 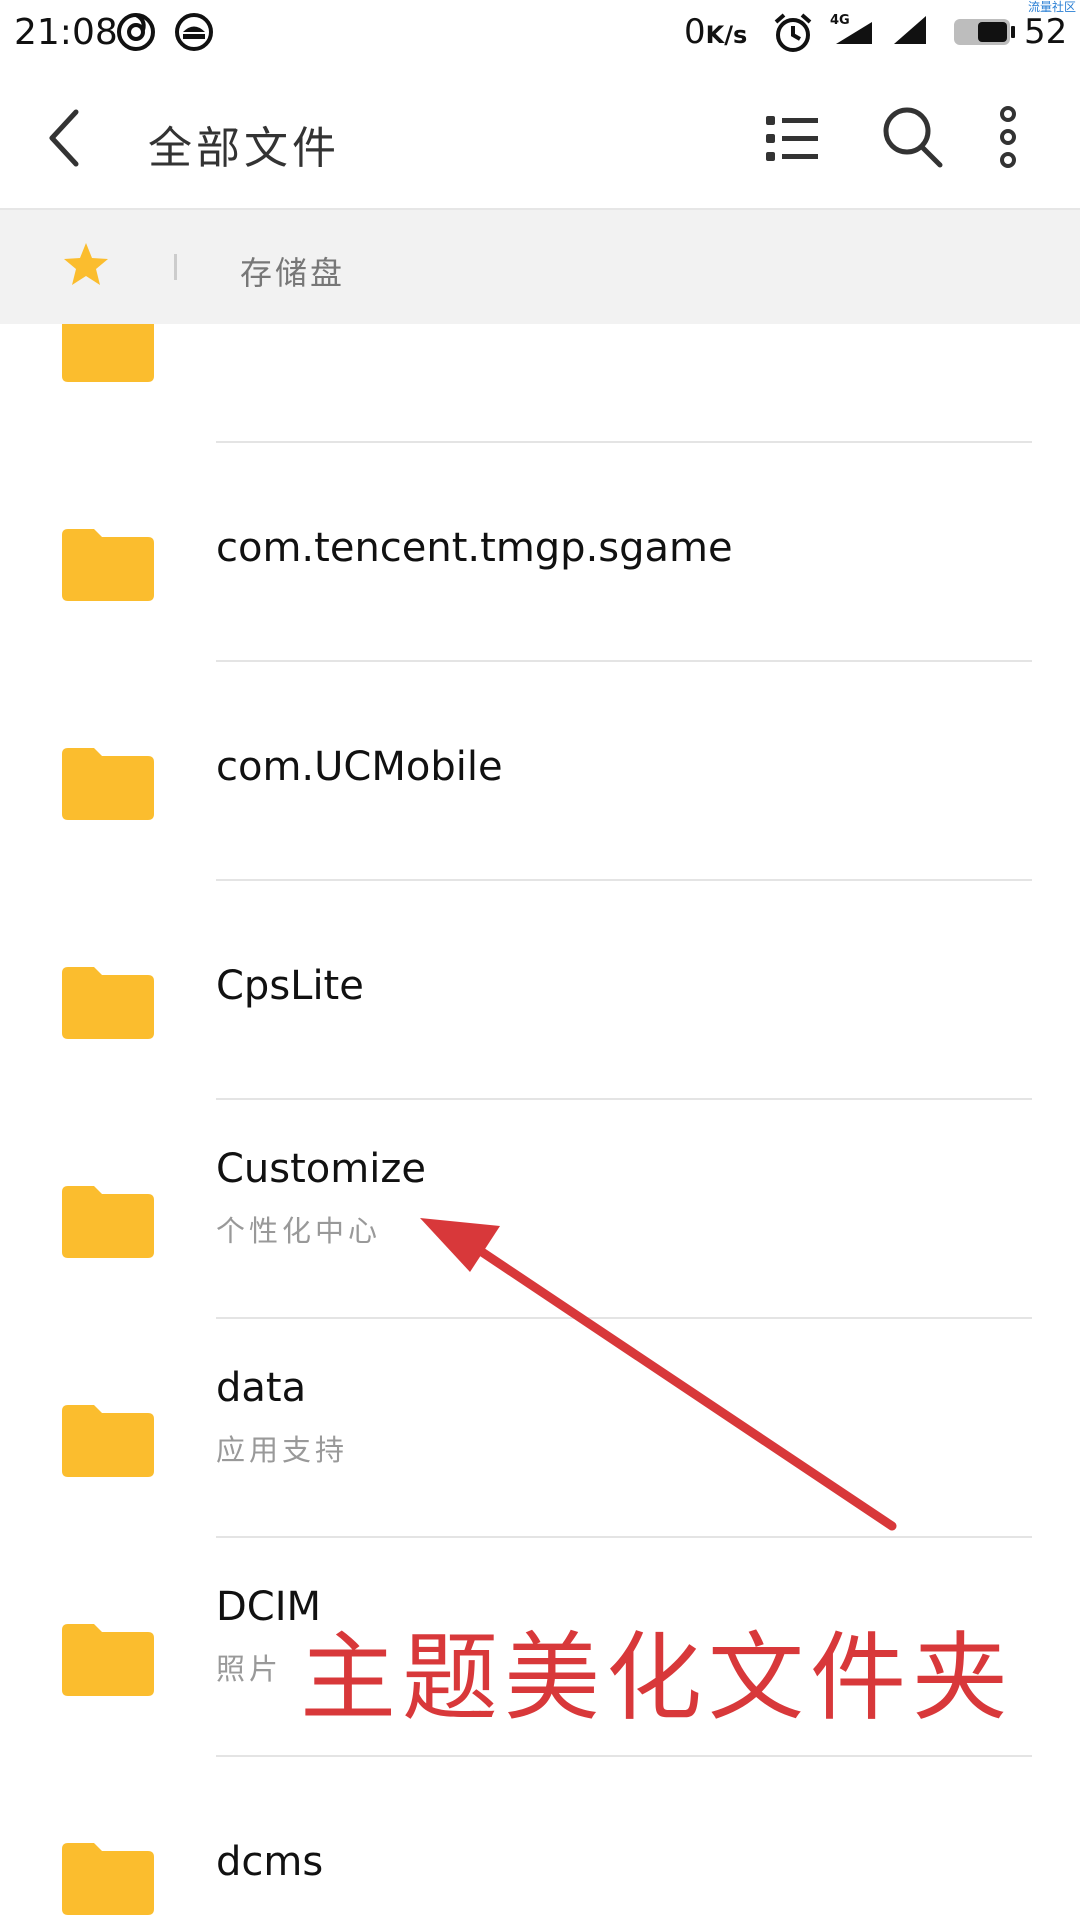 I want to click on annotation-caption: 主题美化文件夹, so click(x=657, y=1678).